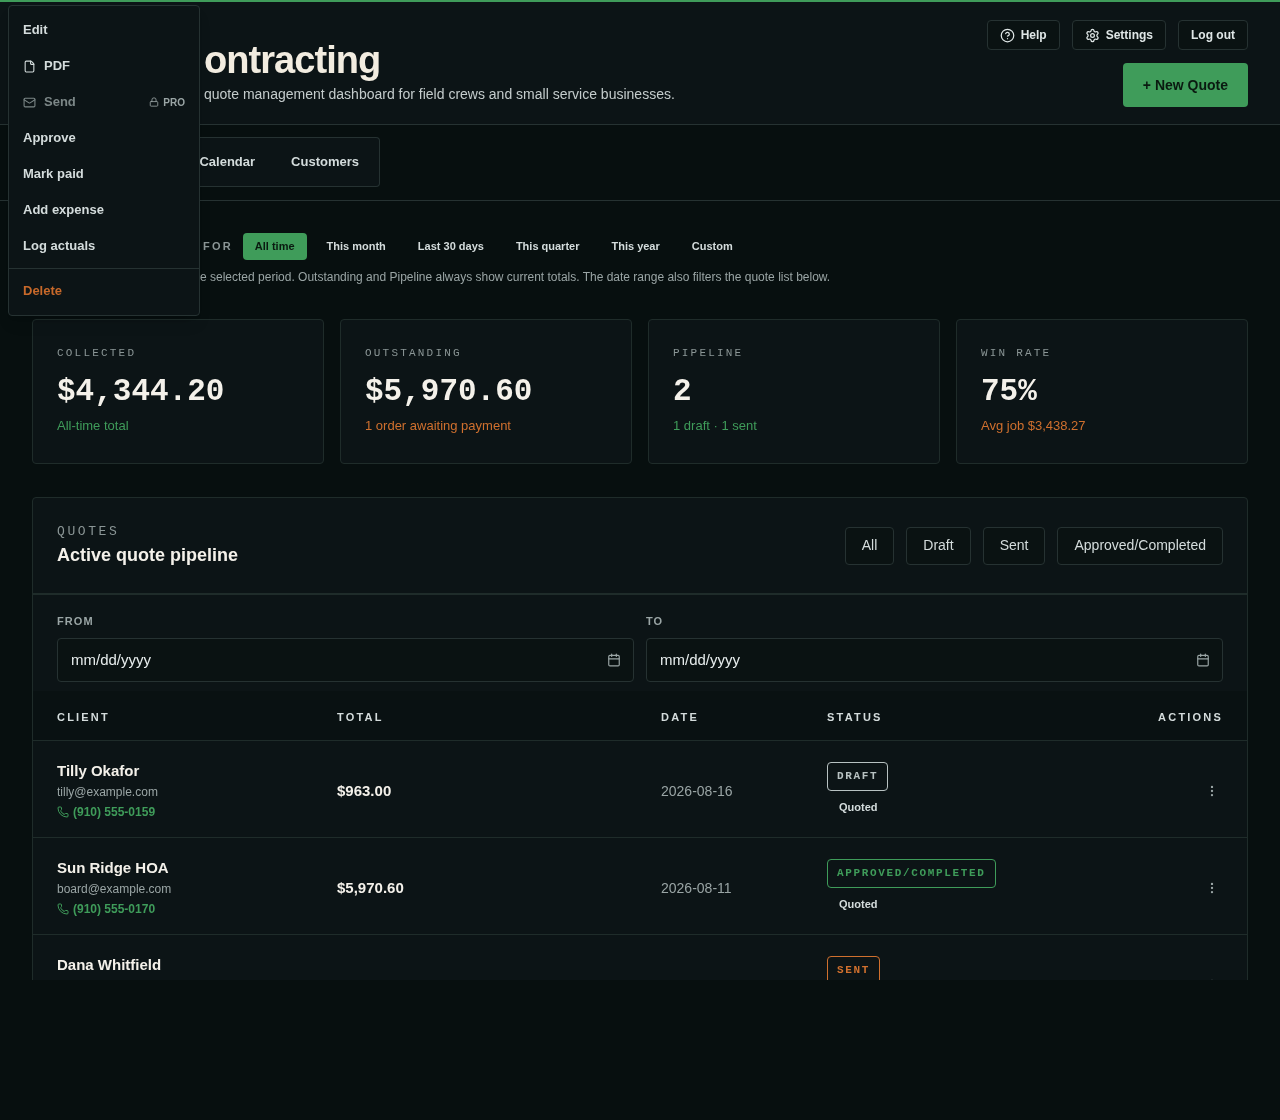 The width and height of the screenshot is (1280, 1120). Describe the element at coordinates (858, 776) in the screenshot. I see `status-badge: DRAFT` at that location.